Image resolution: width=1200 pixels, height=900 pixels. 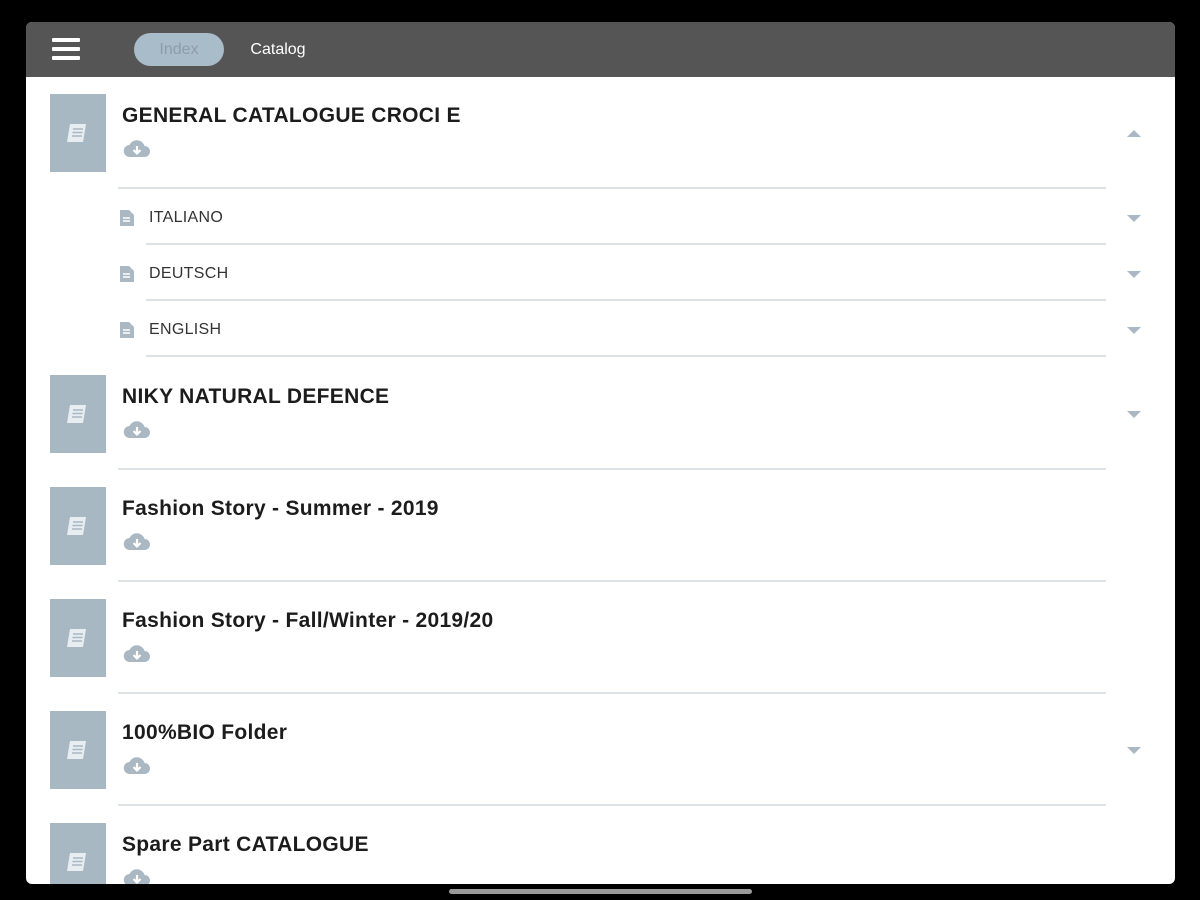 What do you see at coordinates (308, 620) in the screenshot?
I see `catalog-title: Fashion Story - Fall/Winter - 2019/20` at bounding box center [308, 620].